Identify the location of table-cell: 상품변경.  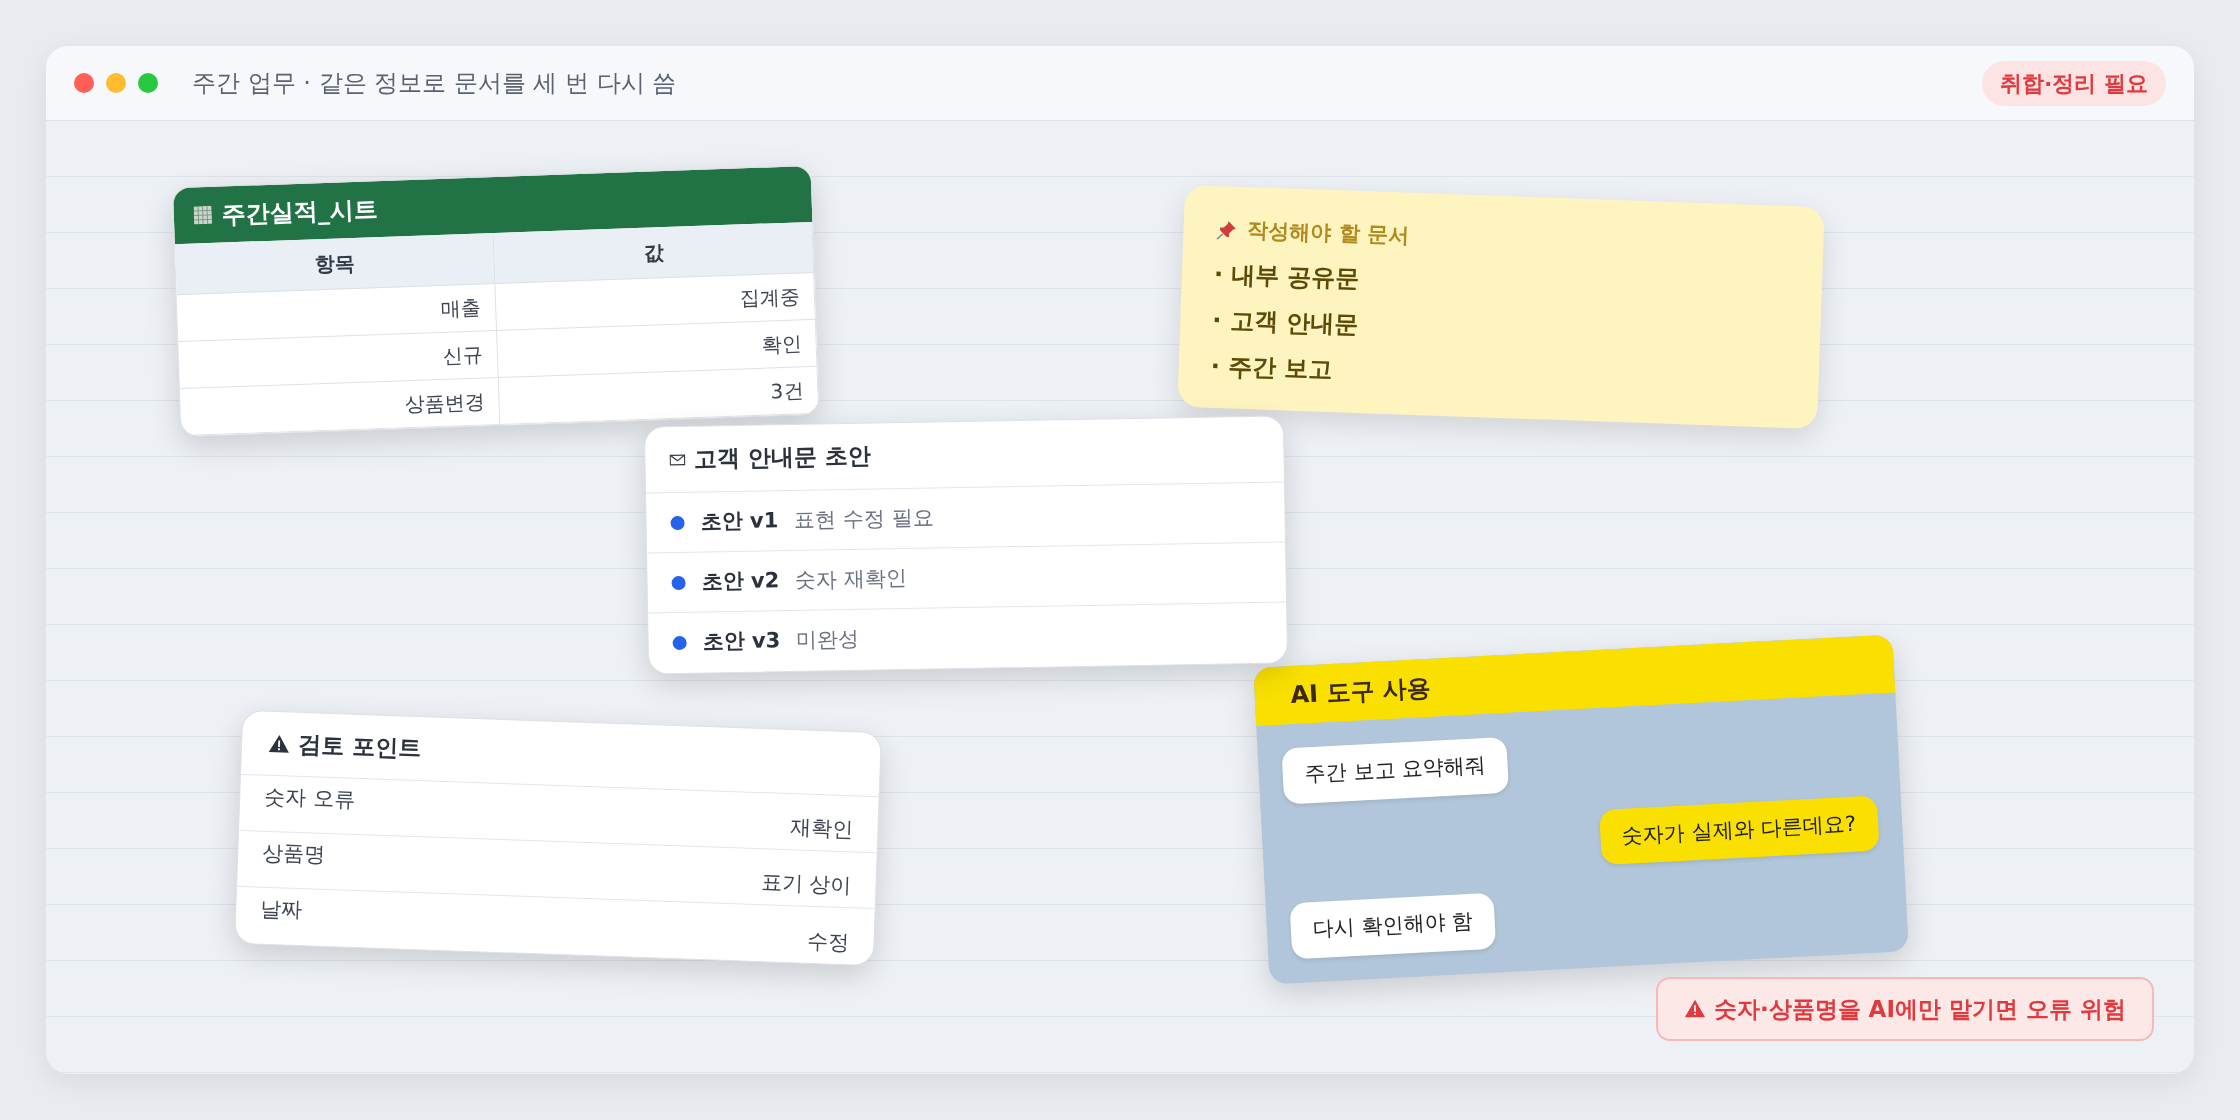
(340, 406).